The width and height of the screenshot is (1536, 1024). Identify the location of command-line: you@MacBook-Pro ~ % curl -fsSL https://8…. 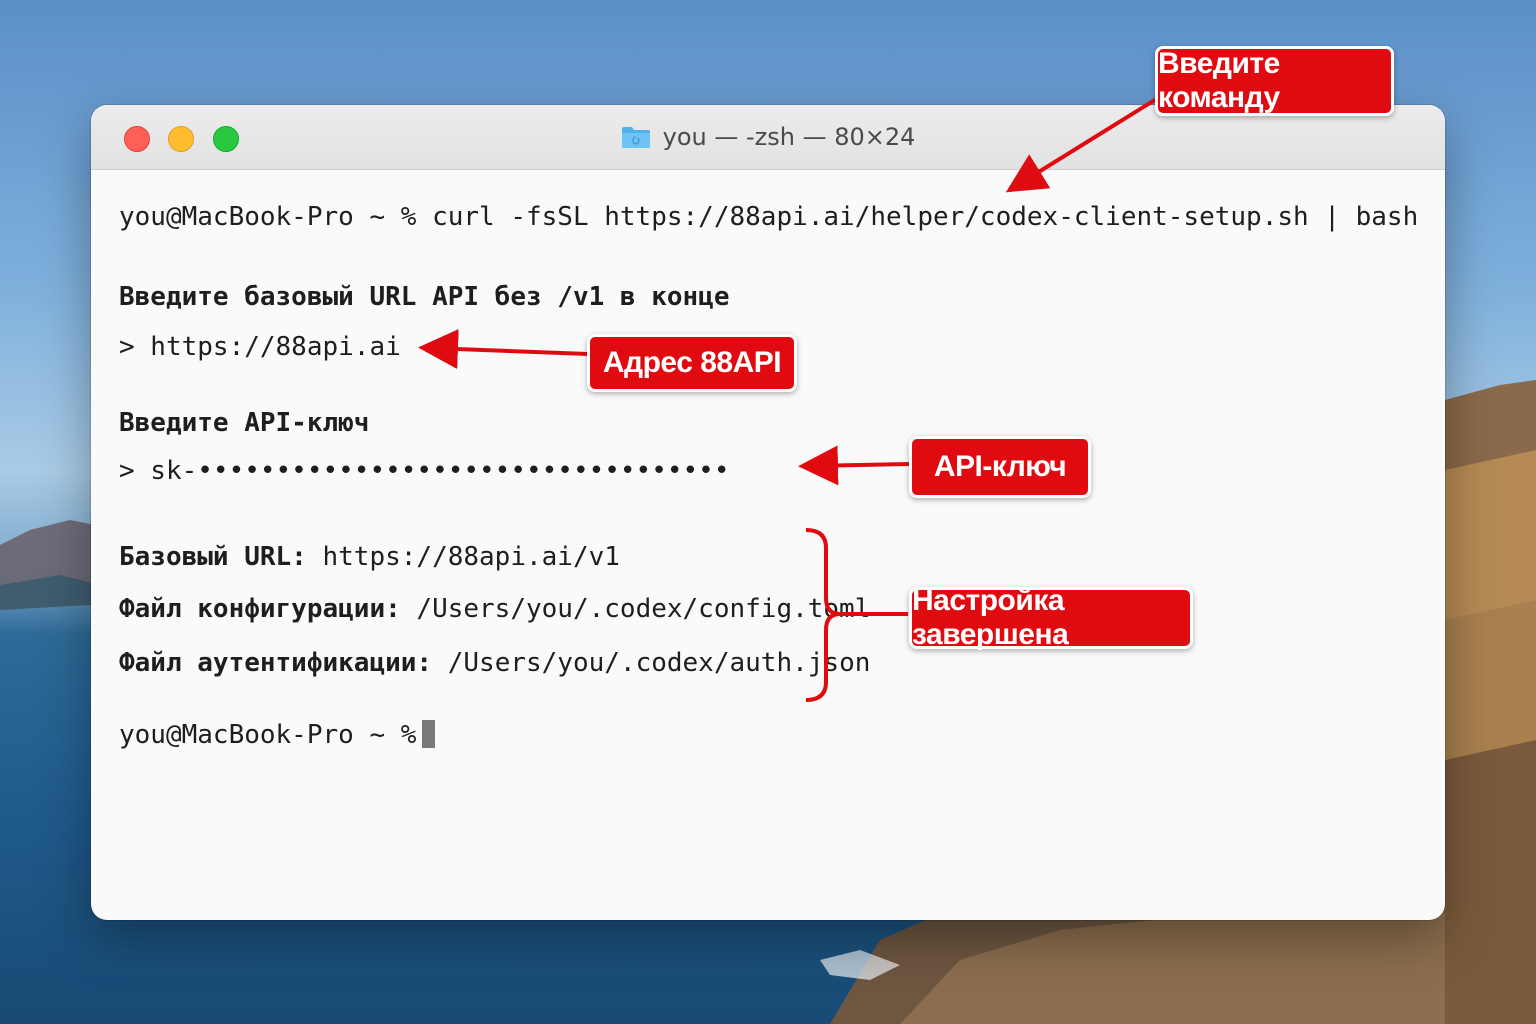
(769, 217).